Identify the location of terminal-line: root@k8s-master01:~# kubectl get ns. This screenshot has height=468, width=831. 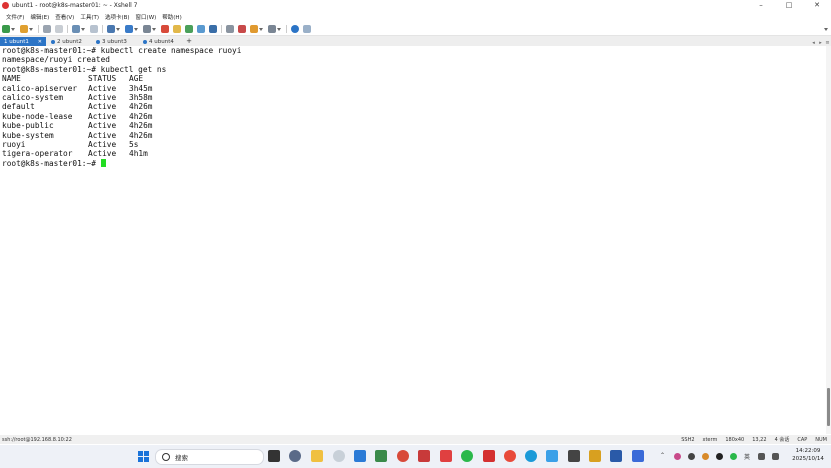
(84, 69).